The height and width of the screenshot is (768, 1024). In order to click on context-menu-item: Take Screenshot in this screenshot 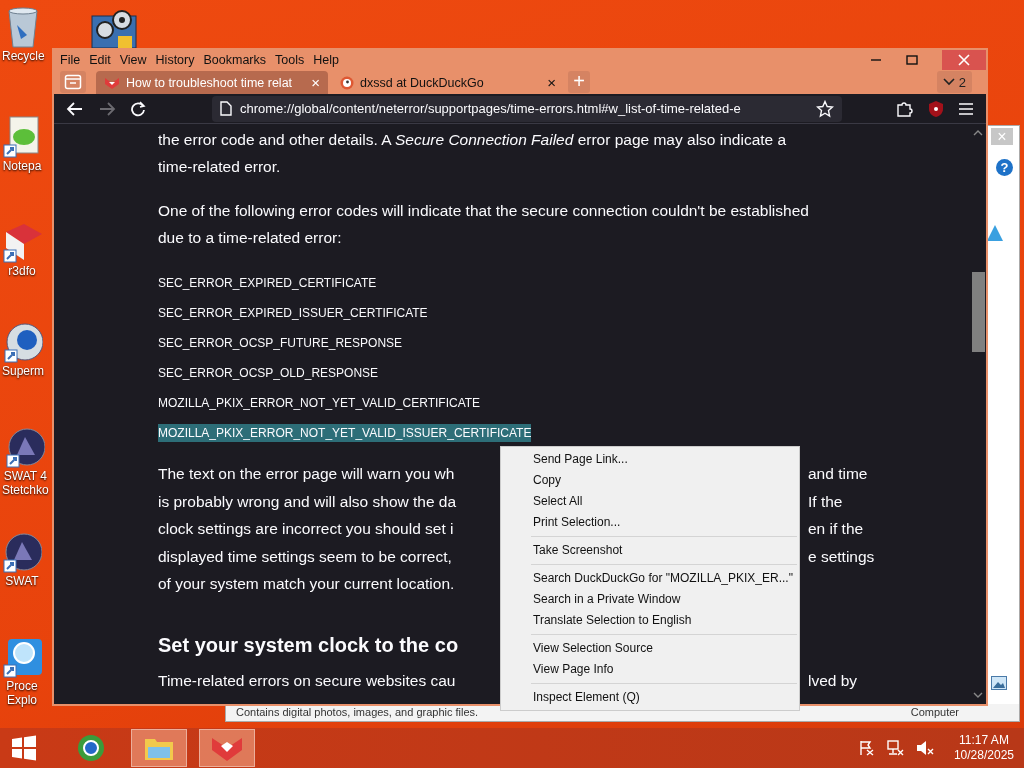, I will do `click(650, 550)`.